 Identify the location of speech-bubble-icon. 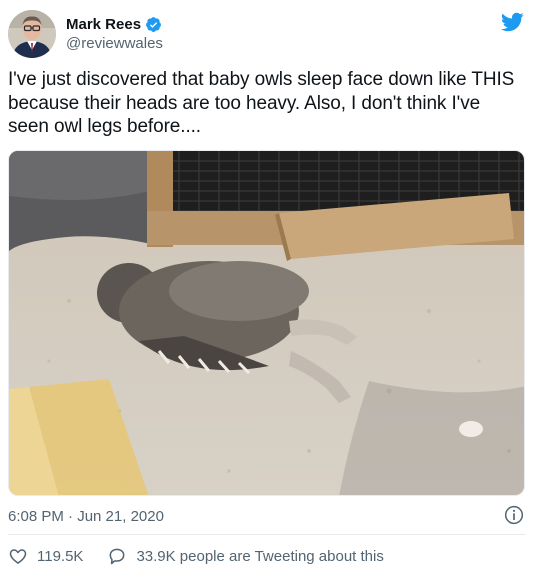
(117, 556).